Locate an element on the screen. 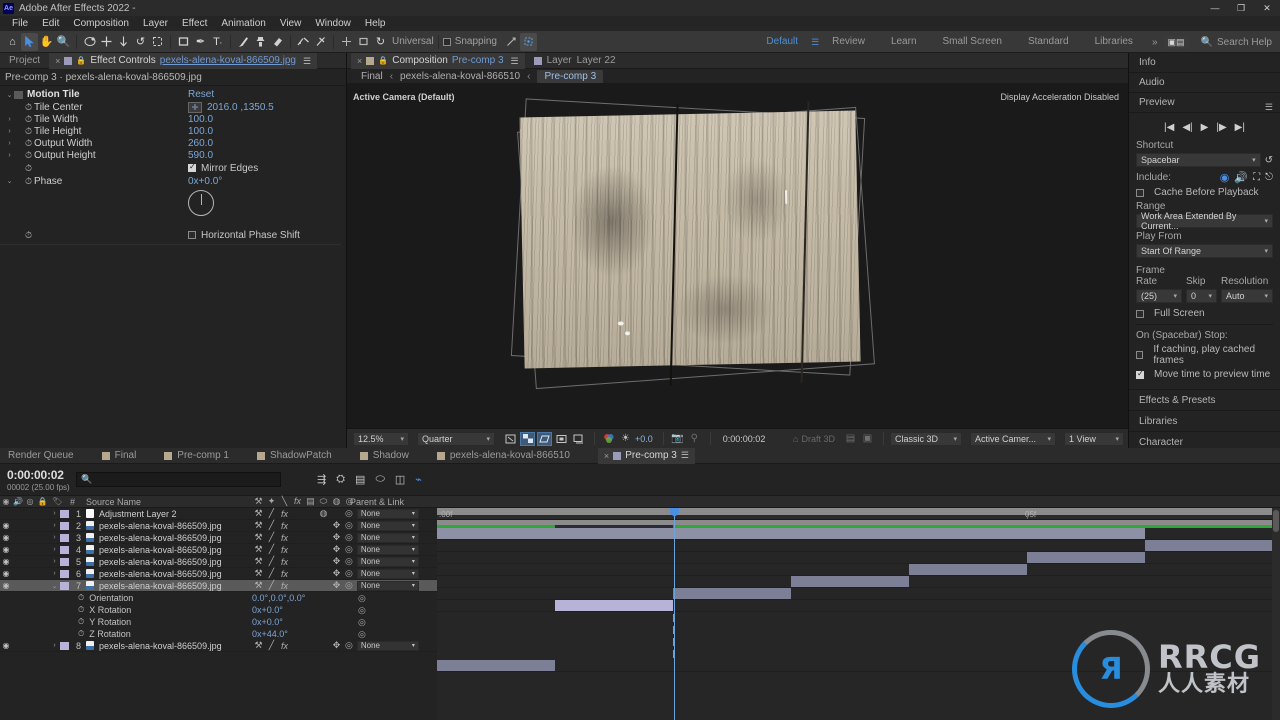  mirror-edges-checkbox is located at coordinates (192, 167).